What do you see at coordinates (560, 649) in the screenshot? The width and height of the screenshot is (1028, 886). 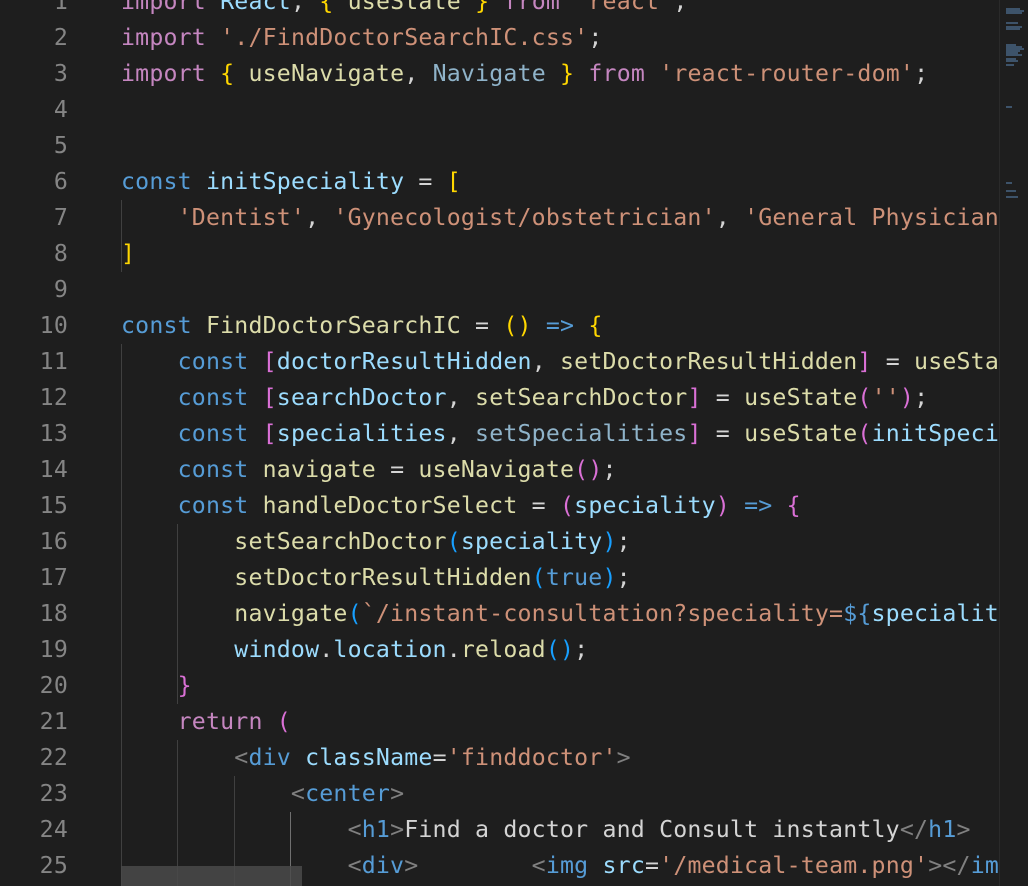 I see `code-token: ()` at bounding box center [560, 649].